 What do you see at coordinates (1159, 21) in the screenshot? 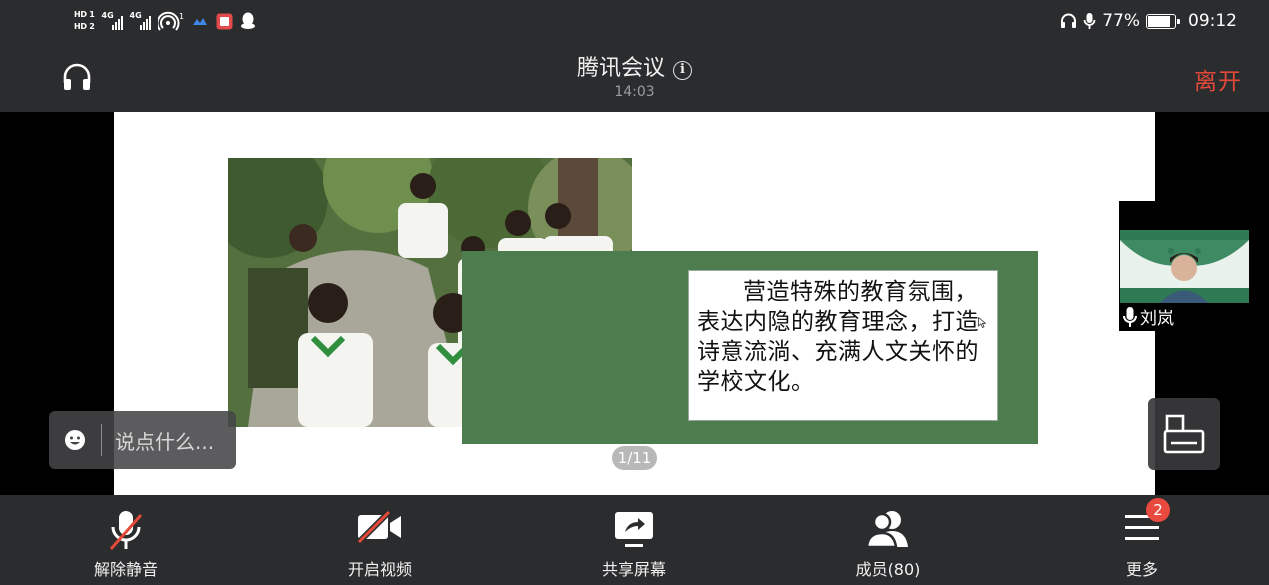
I see `battery-level` at bounding box center [1159, 21].